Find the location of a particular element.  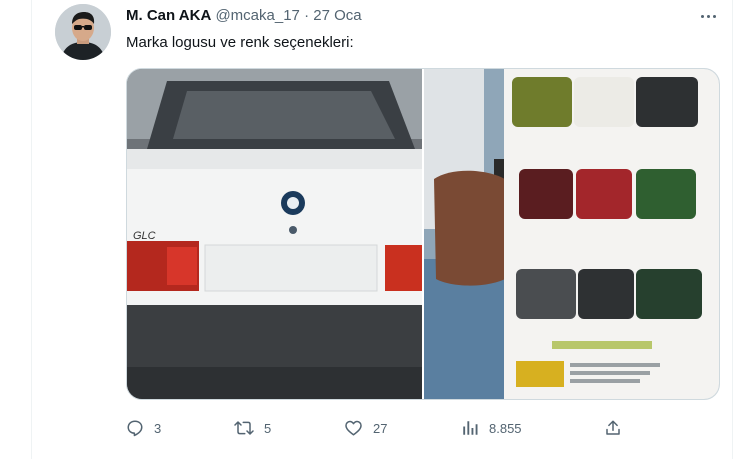

reply-icon is located at coordinates (135, 428).